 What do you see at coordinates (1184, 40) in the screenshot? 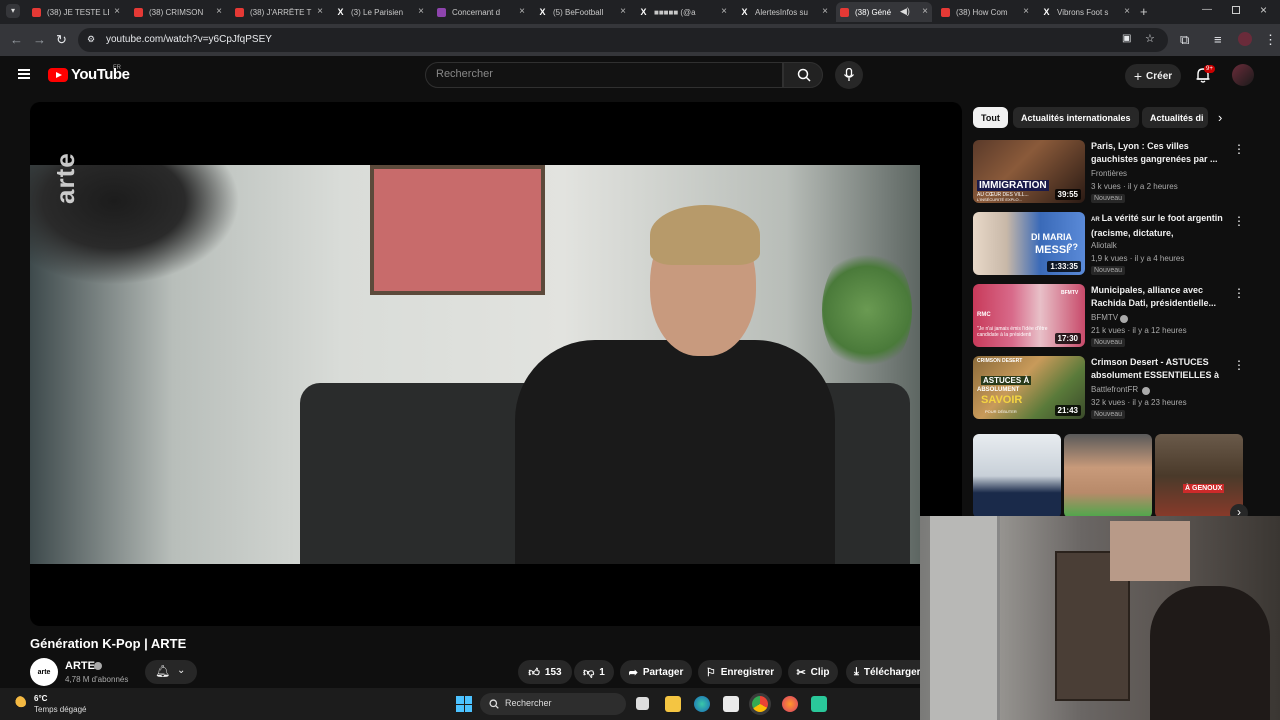
I see `extensions-icon: ⧉` at bounding box center [1184, 40].